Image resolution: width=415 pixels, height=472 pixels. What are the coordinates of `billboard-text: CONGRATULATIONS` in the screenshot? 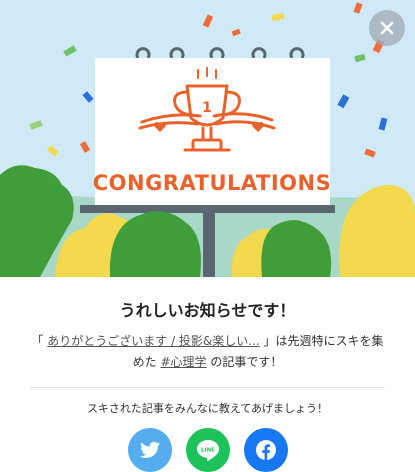 It's located at (212, 183).